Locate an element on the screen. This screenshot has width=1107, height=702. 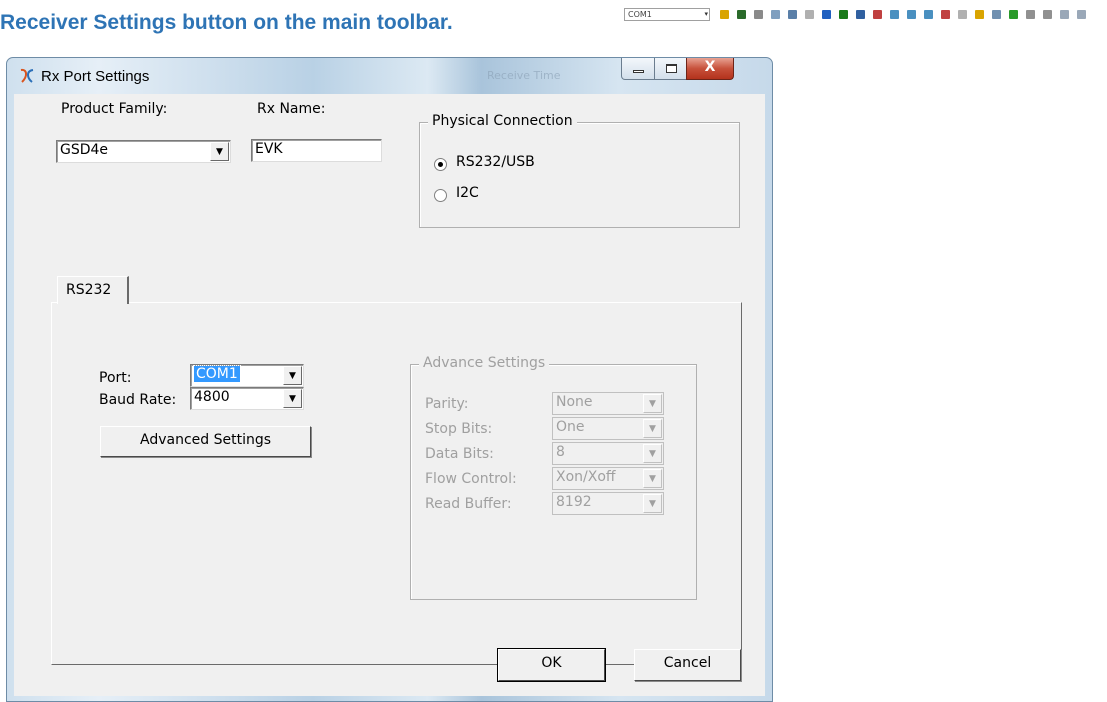
chart-icon is located at coordinates (775, 14).